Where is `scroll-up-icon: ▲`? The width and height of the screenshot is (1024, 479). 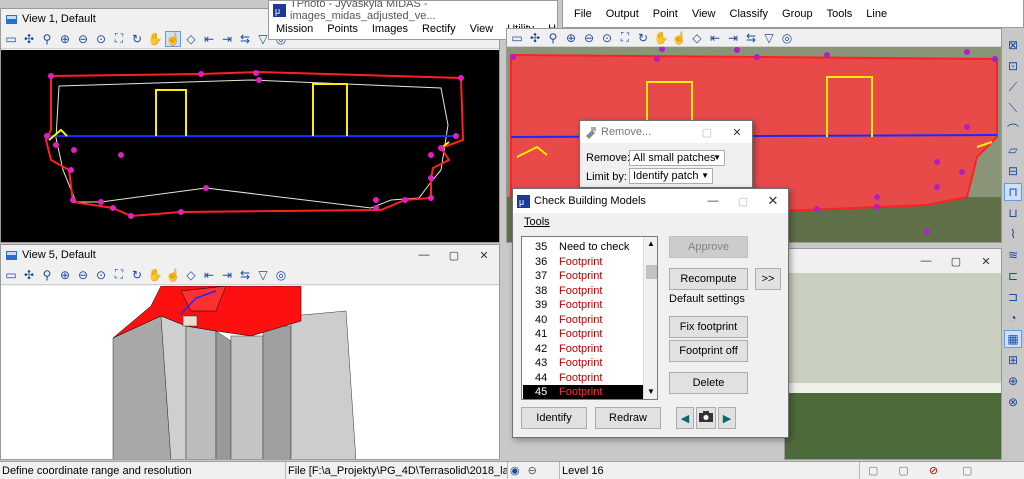
scroll-up-icon: ▲ is located at coordinates (651, 243).